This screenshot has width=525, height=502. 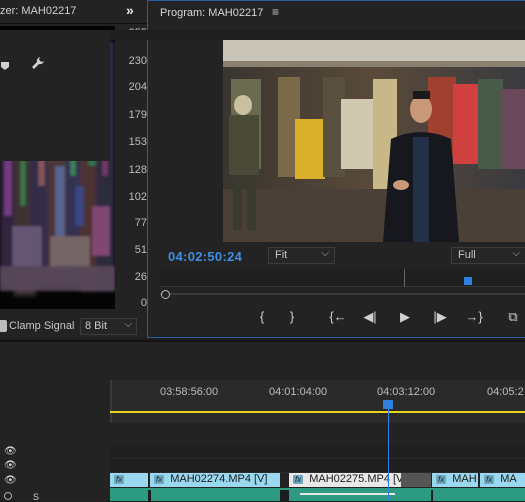 I want to click on work-area-bar, so click(x=317, y=412).